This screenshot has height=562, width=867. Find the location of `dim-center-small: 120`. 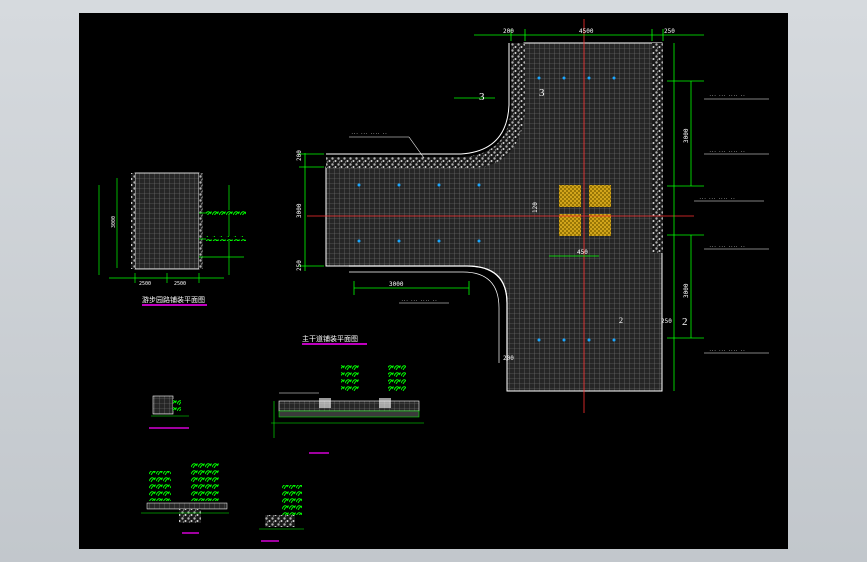

dim-center-small: 120 is located at coordinates (535, 207).